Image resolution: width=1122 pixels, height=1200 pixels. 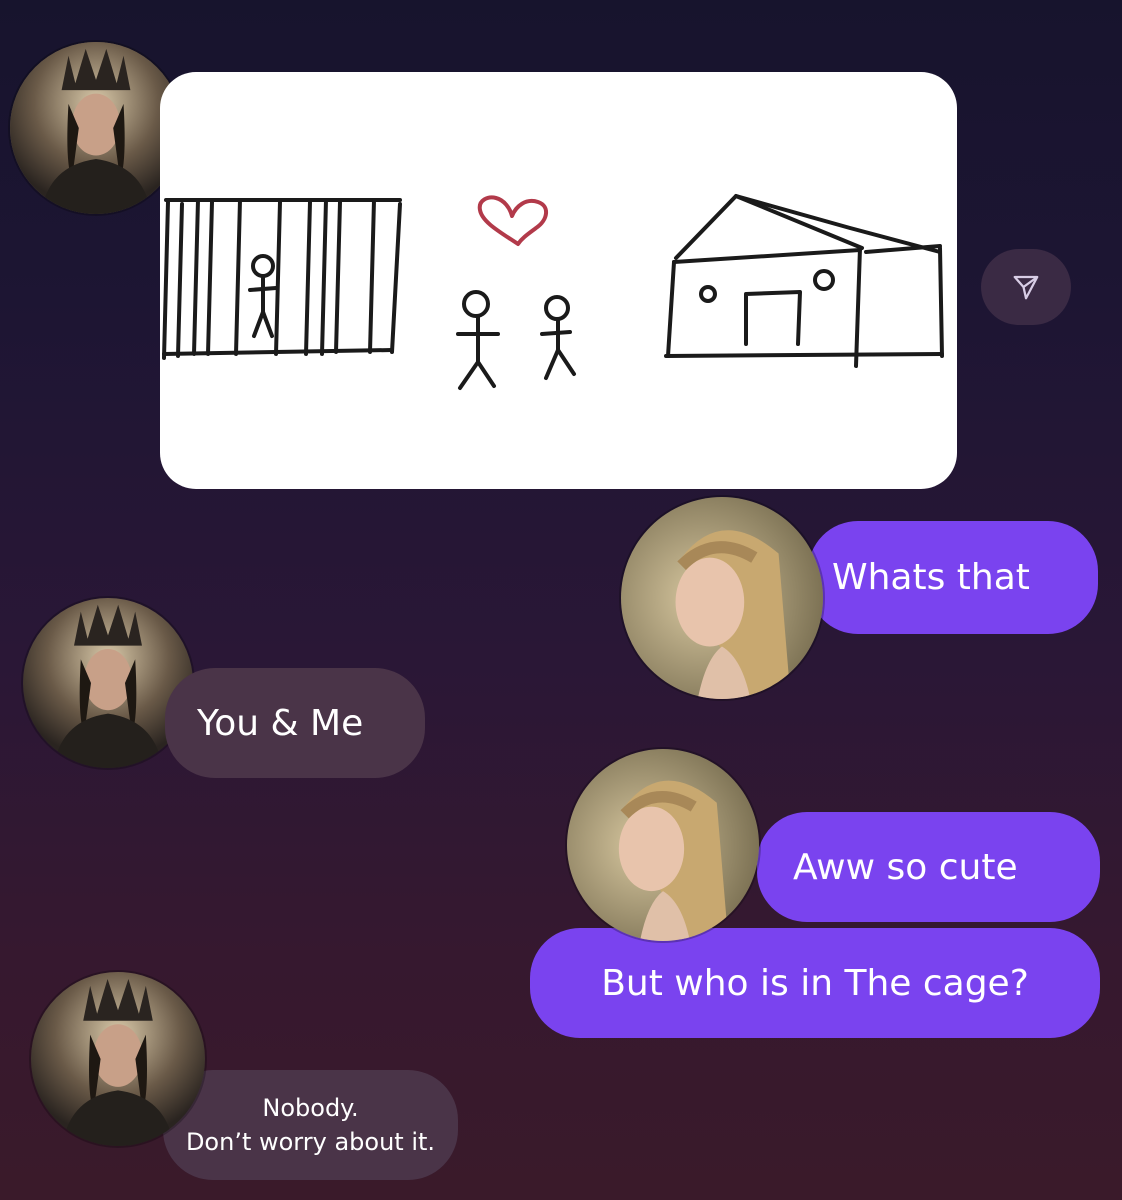 What do you see at coordinates (804, 281) in the screenshot?
I see `house-drawing` at bounding box center [804, 281].